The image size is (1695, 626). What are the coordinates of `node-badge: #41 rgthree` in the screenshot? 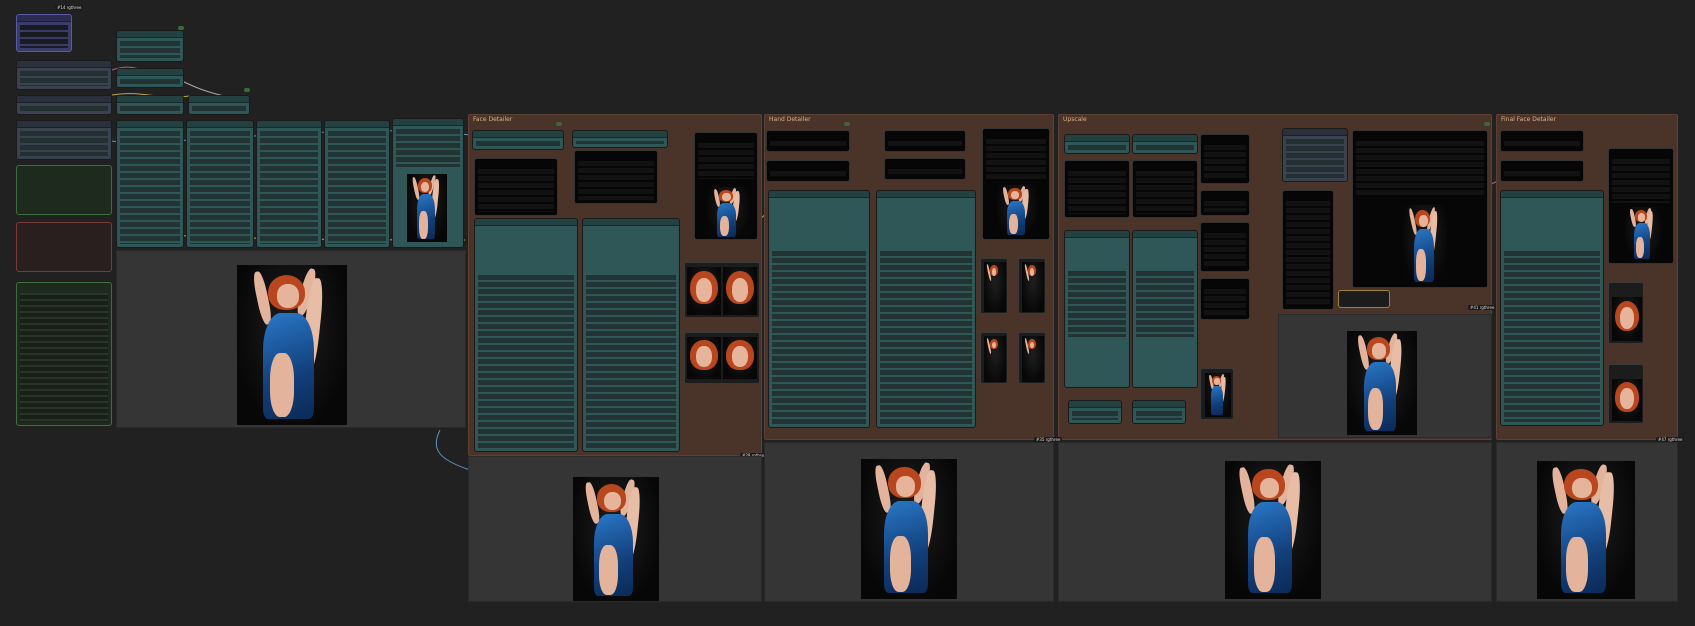 It's located at (1482, 307).